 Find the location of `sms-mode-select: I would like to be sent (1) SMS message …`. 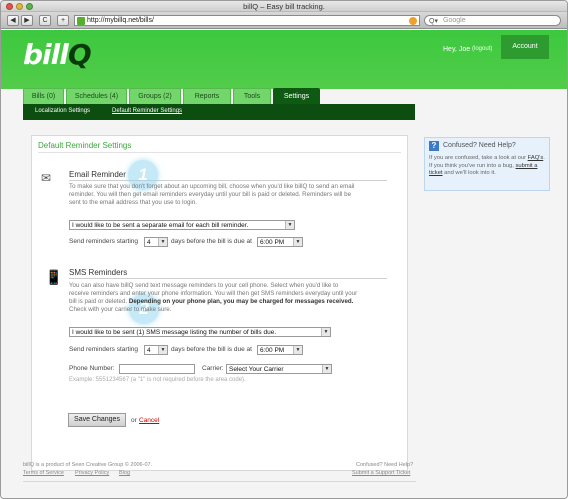

sms-mode-select: I would like to be sent (1) SMS message … is located at coordinates (200, 332).